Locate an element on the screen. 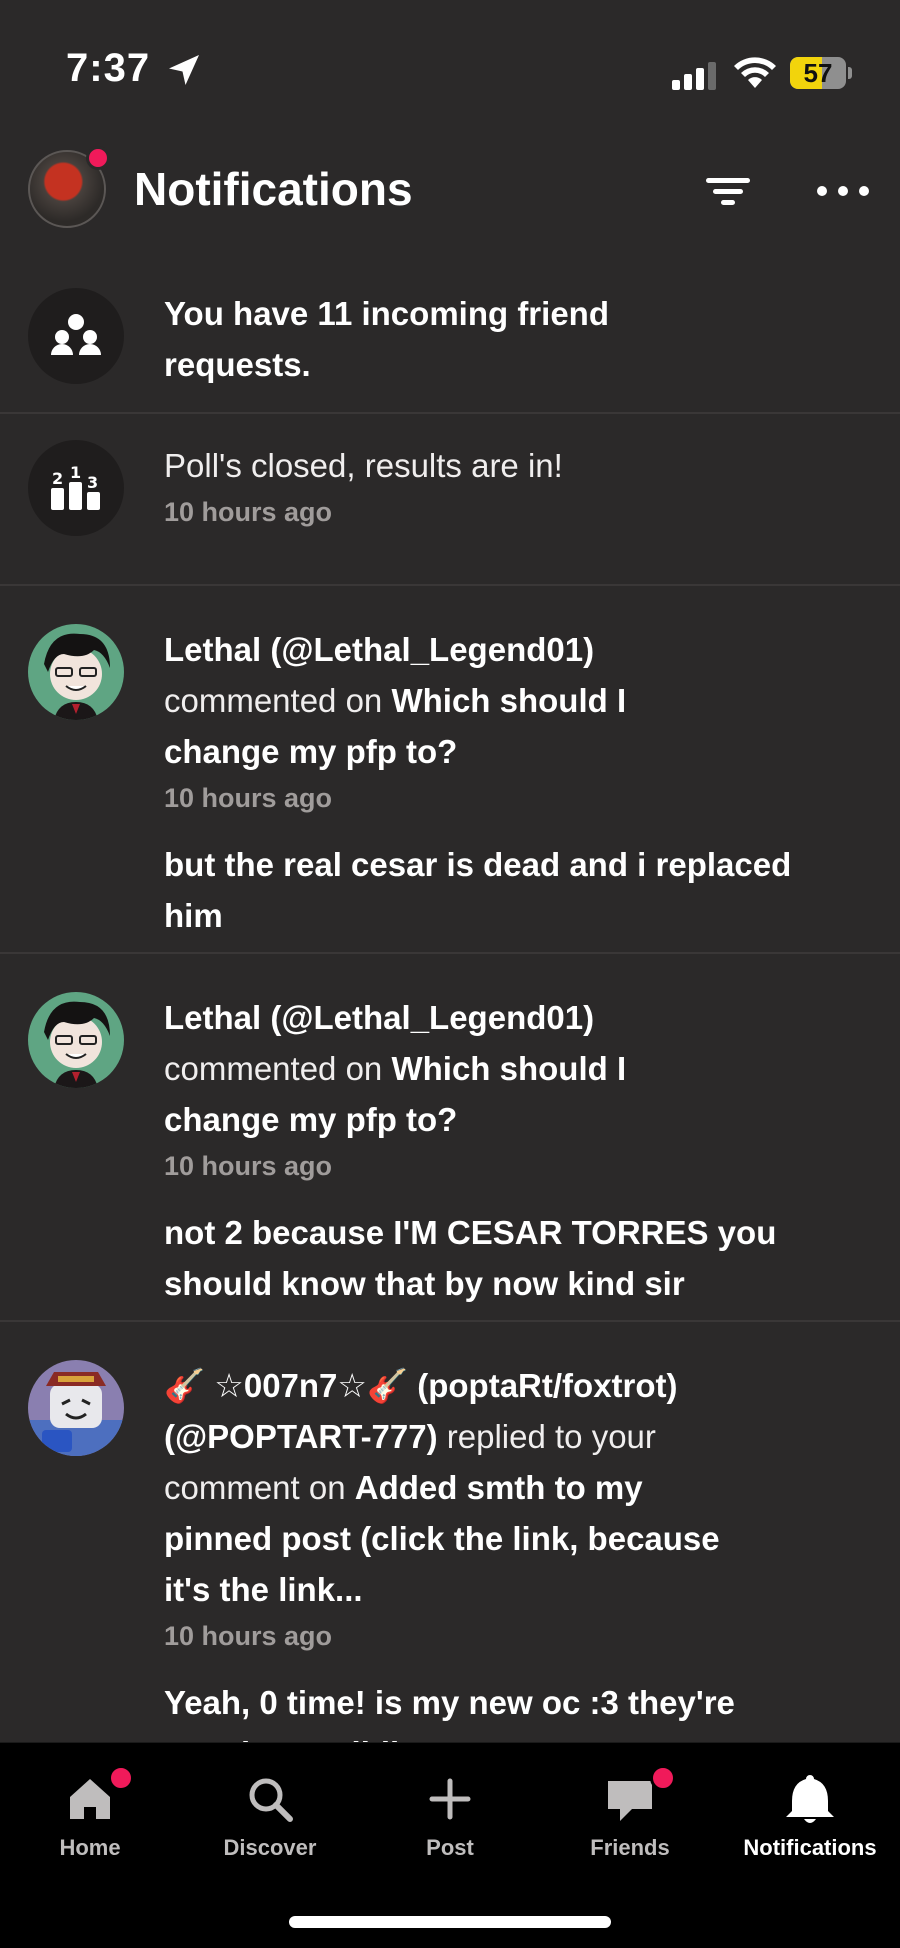 The width and height of the screenshot is (900, 1948). wifi-icon is located at coordinates (755, 72).